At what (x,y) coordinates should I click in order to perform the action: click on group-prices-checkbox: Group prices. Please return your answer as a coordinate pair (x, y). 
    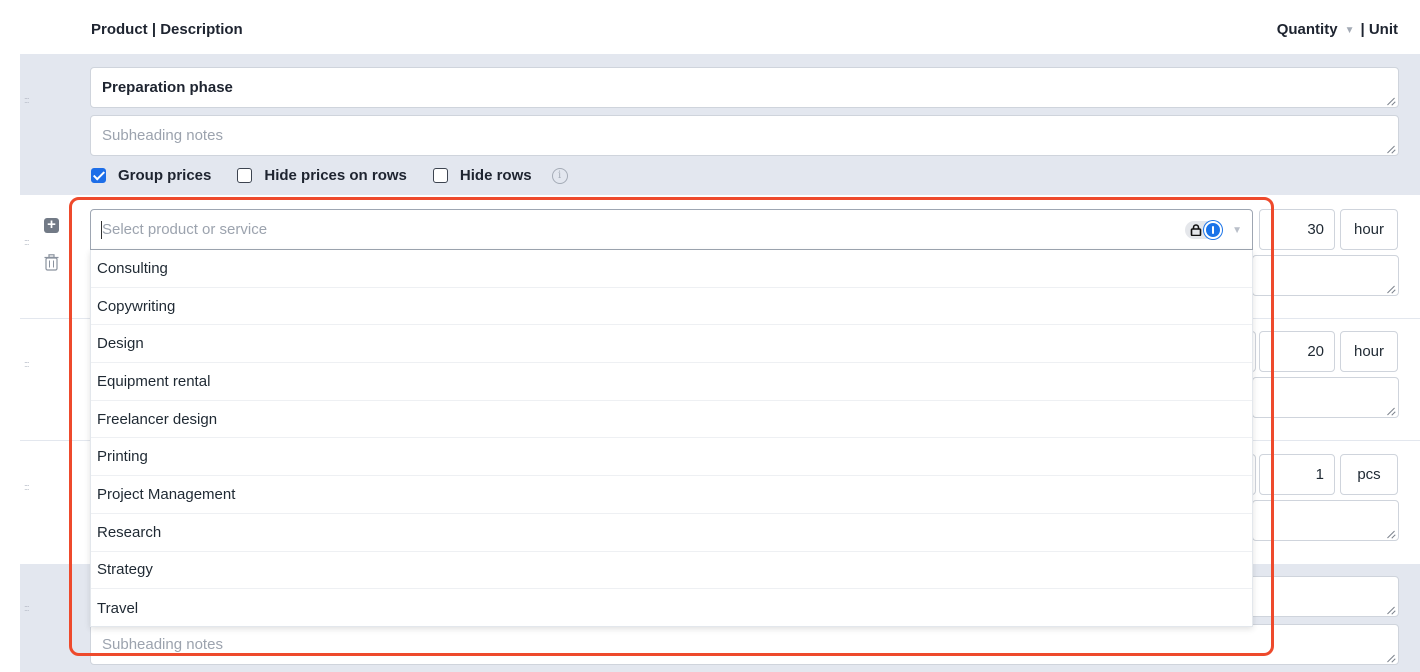
    Looking at the image, I should click on (151, 175).